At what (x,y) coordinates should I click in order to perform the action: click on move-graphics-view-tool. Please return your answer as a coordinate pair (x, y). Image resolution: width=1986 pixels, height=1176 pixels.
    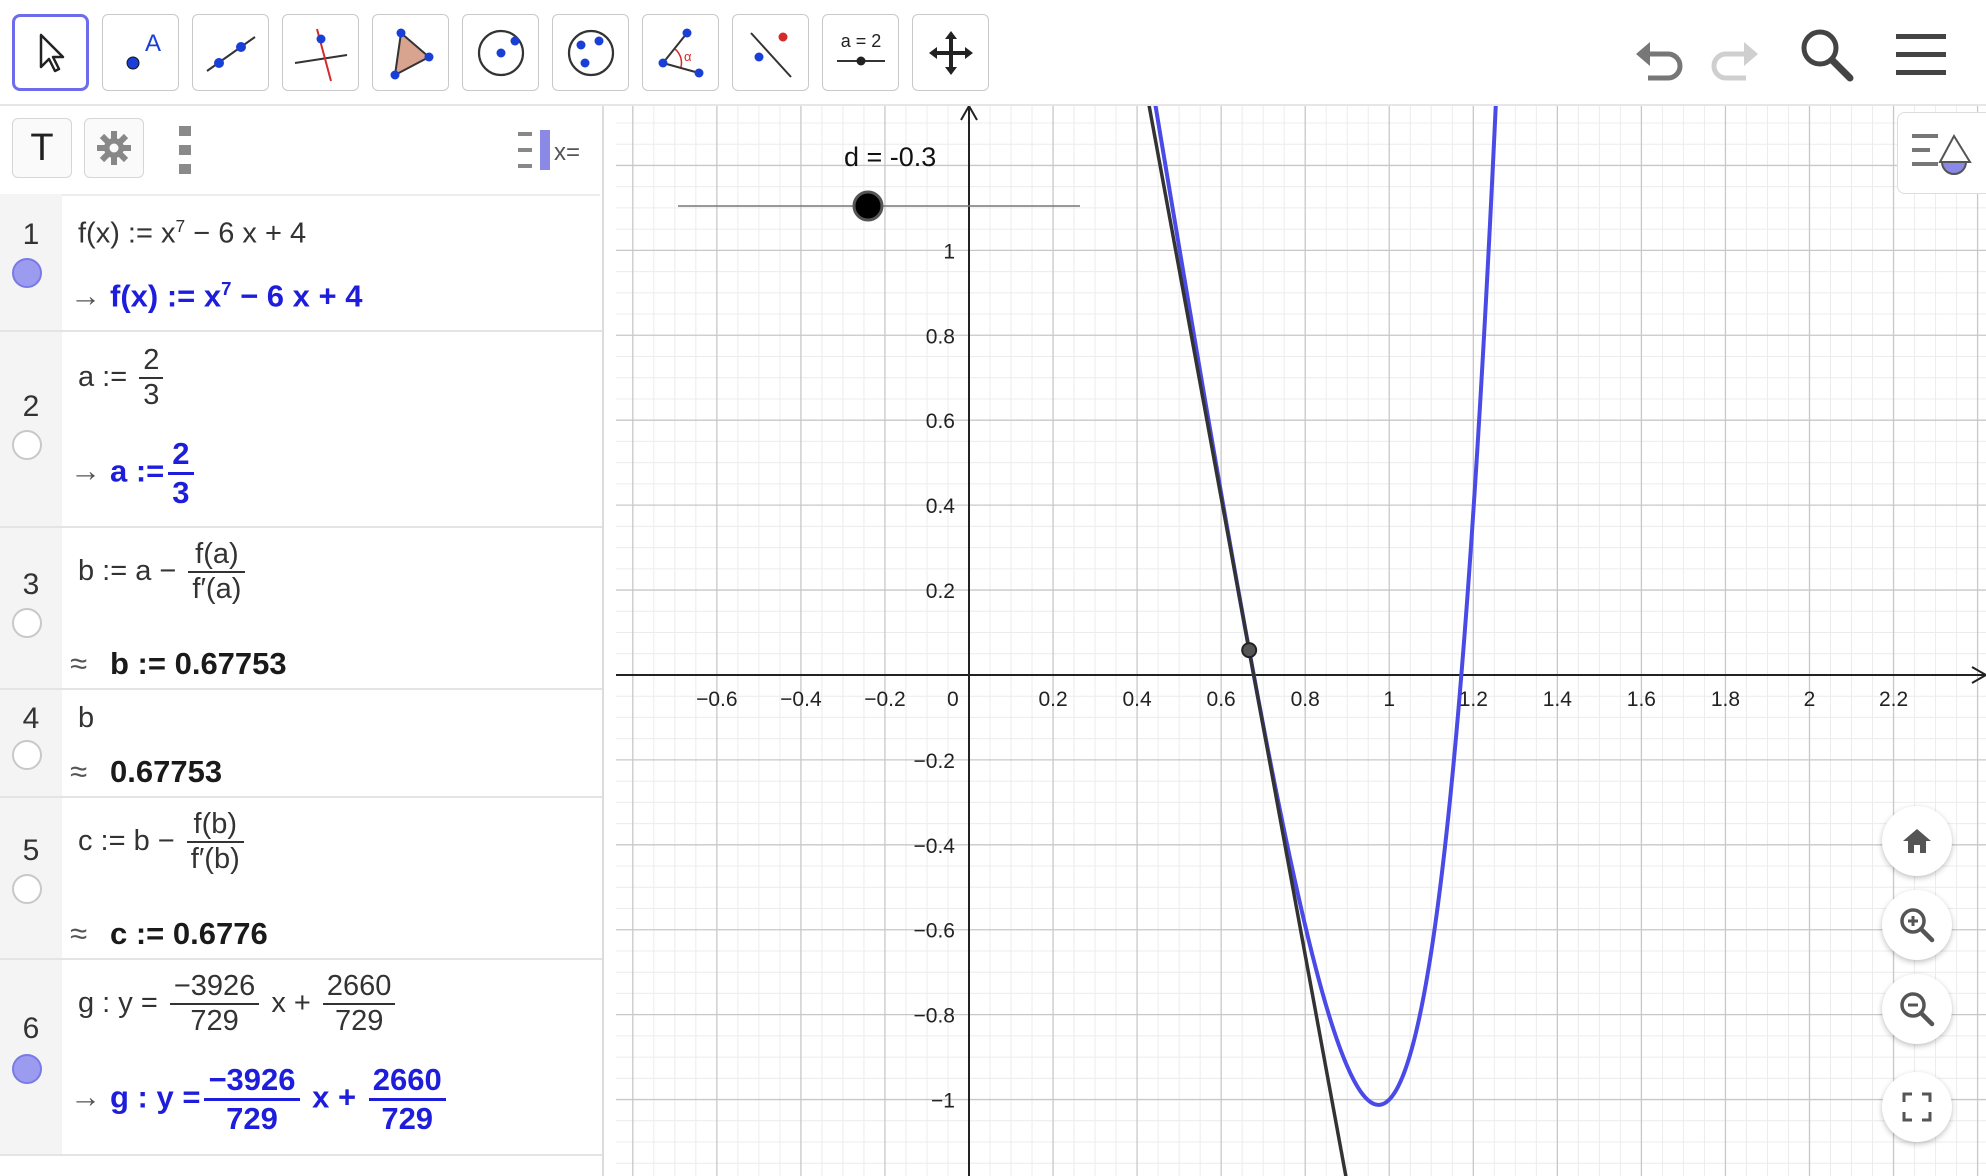
    Looking at the image, I should click on (950, 52).